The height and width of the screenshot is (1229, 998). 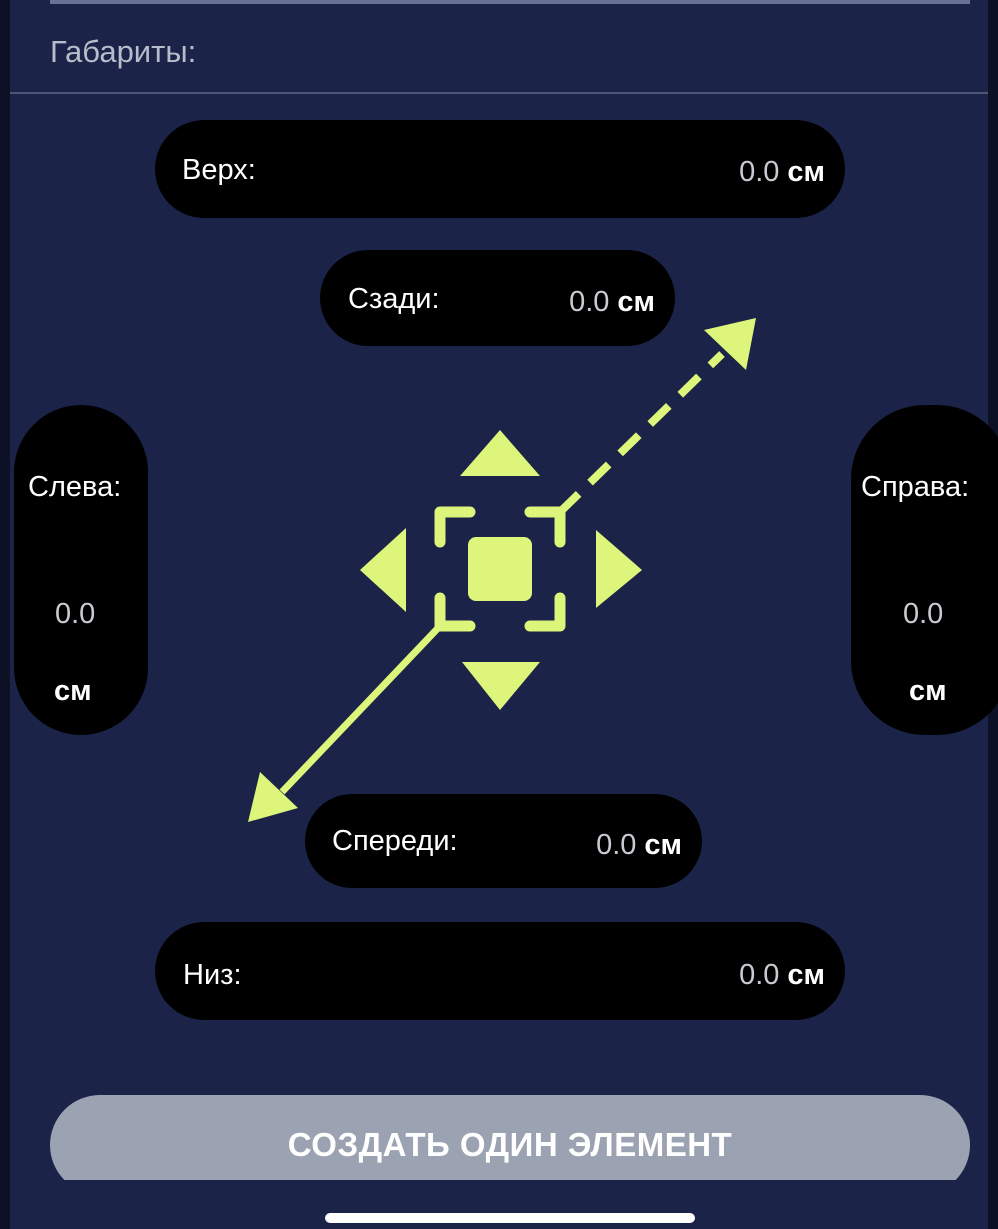 What do you see at coordinates (759, 975) in the screenshot?
I see `bottom-value: 0.0` at bounding box center [759, 975].